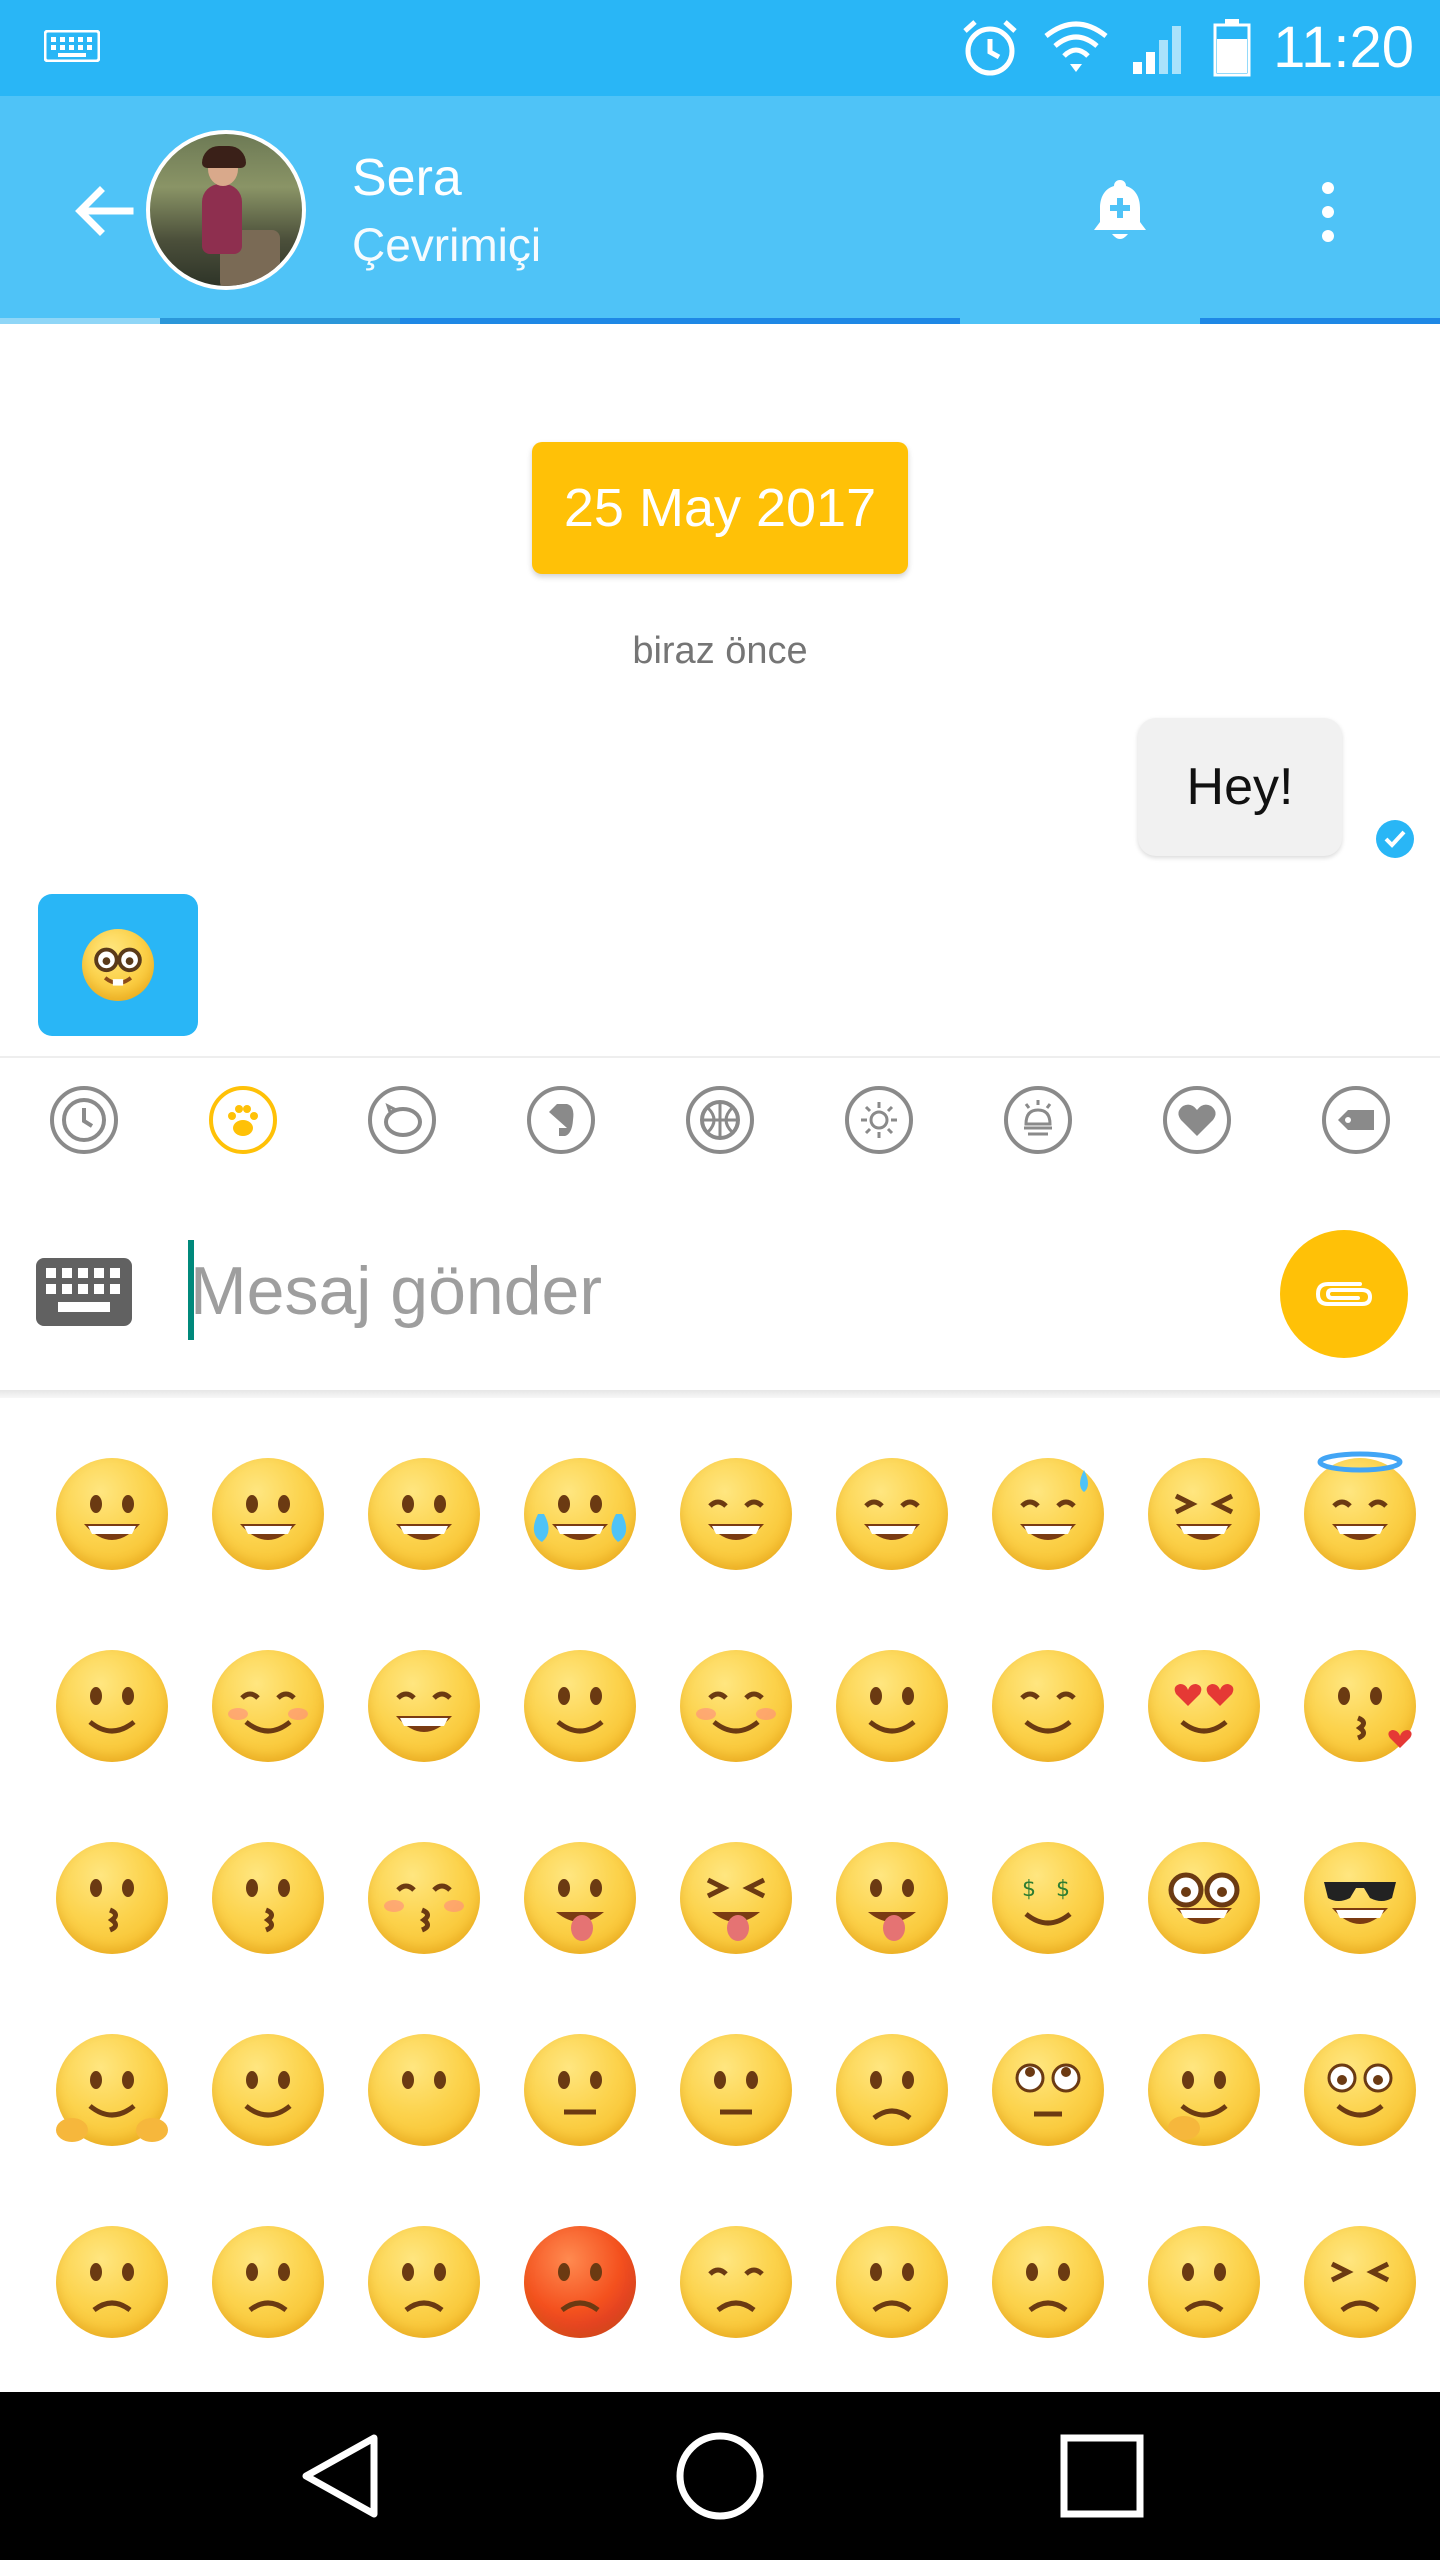 The width and height of the screenshot is (1440, 2560). I want to click on read-check-icon, so click(1395, 839).